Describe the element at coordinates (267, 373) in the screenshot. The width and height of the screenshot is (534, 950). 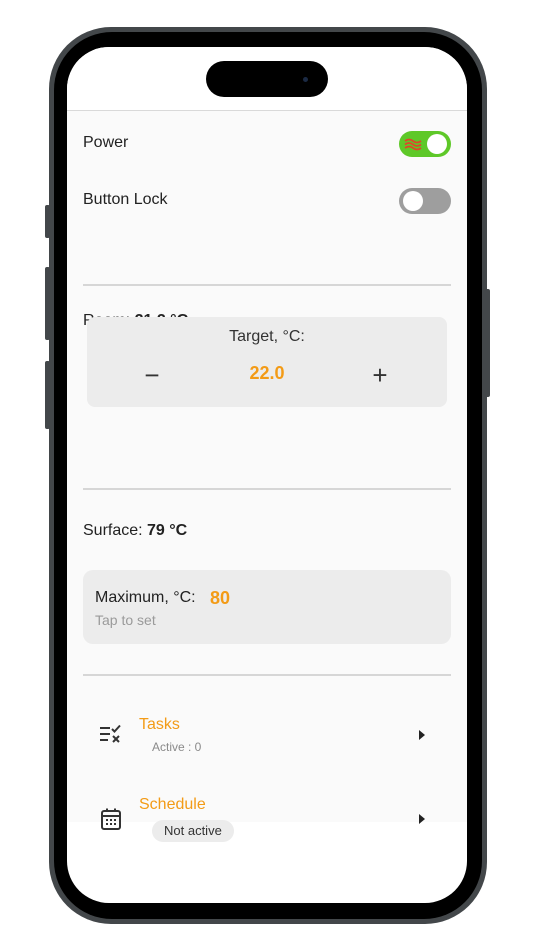
I see `target-value: 22.0` at that location.